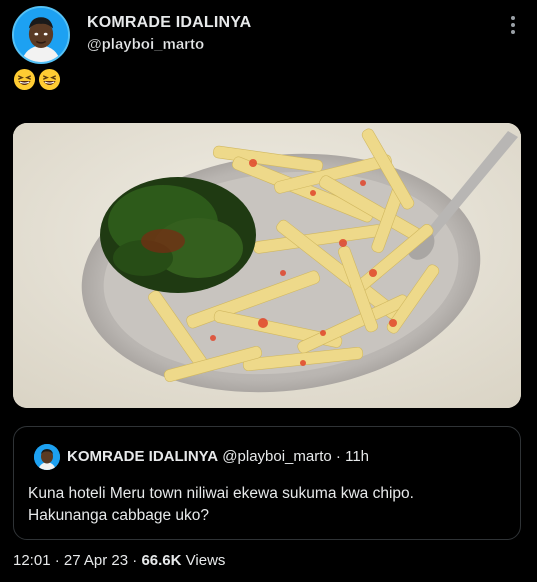 The height and width of the screenshot is (582, 537). I want to click on quoted-post-age: 11h, so click(357, 456).